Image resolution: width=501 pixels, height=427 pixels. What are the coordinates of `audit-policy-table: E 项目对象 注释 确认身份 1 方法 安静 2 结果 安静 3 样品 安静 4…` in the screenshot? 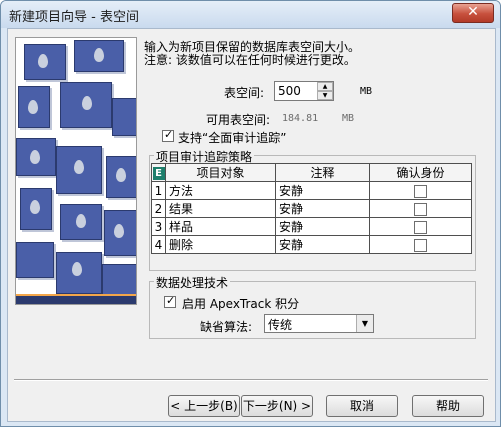 It's located at (311, 208).